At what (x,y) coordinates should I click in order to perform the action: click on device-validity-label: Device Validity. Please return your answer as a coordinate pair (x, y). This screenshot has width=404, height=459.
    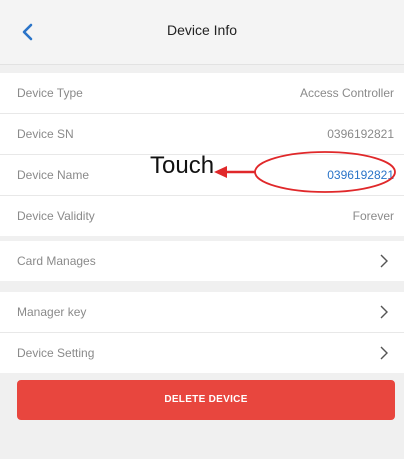
    Looking at the image, I should click on (56, 216).